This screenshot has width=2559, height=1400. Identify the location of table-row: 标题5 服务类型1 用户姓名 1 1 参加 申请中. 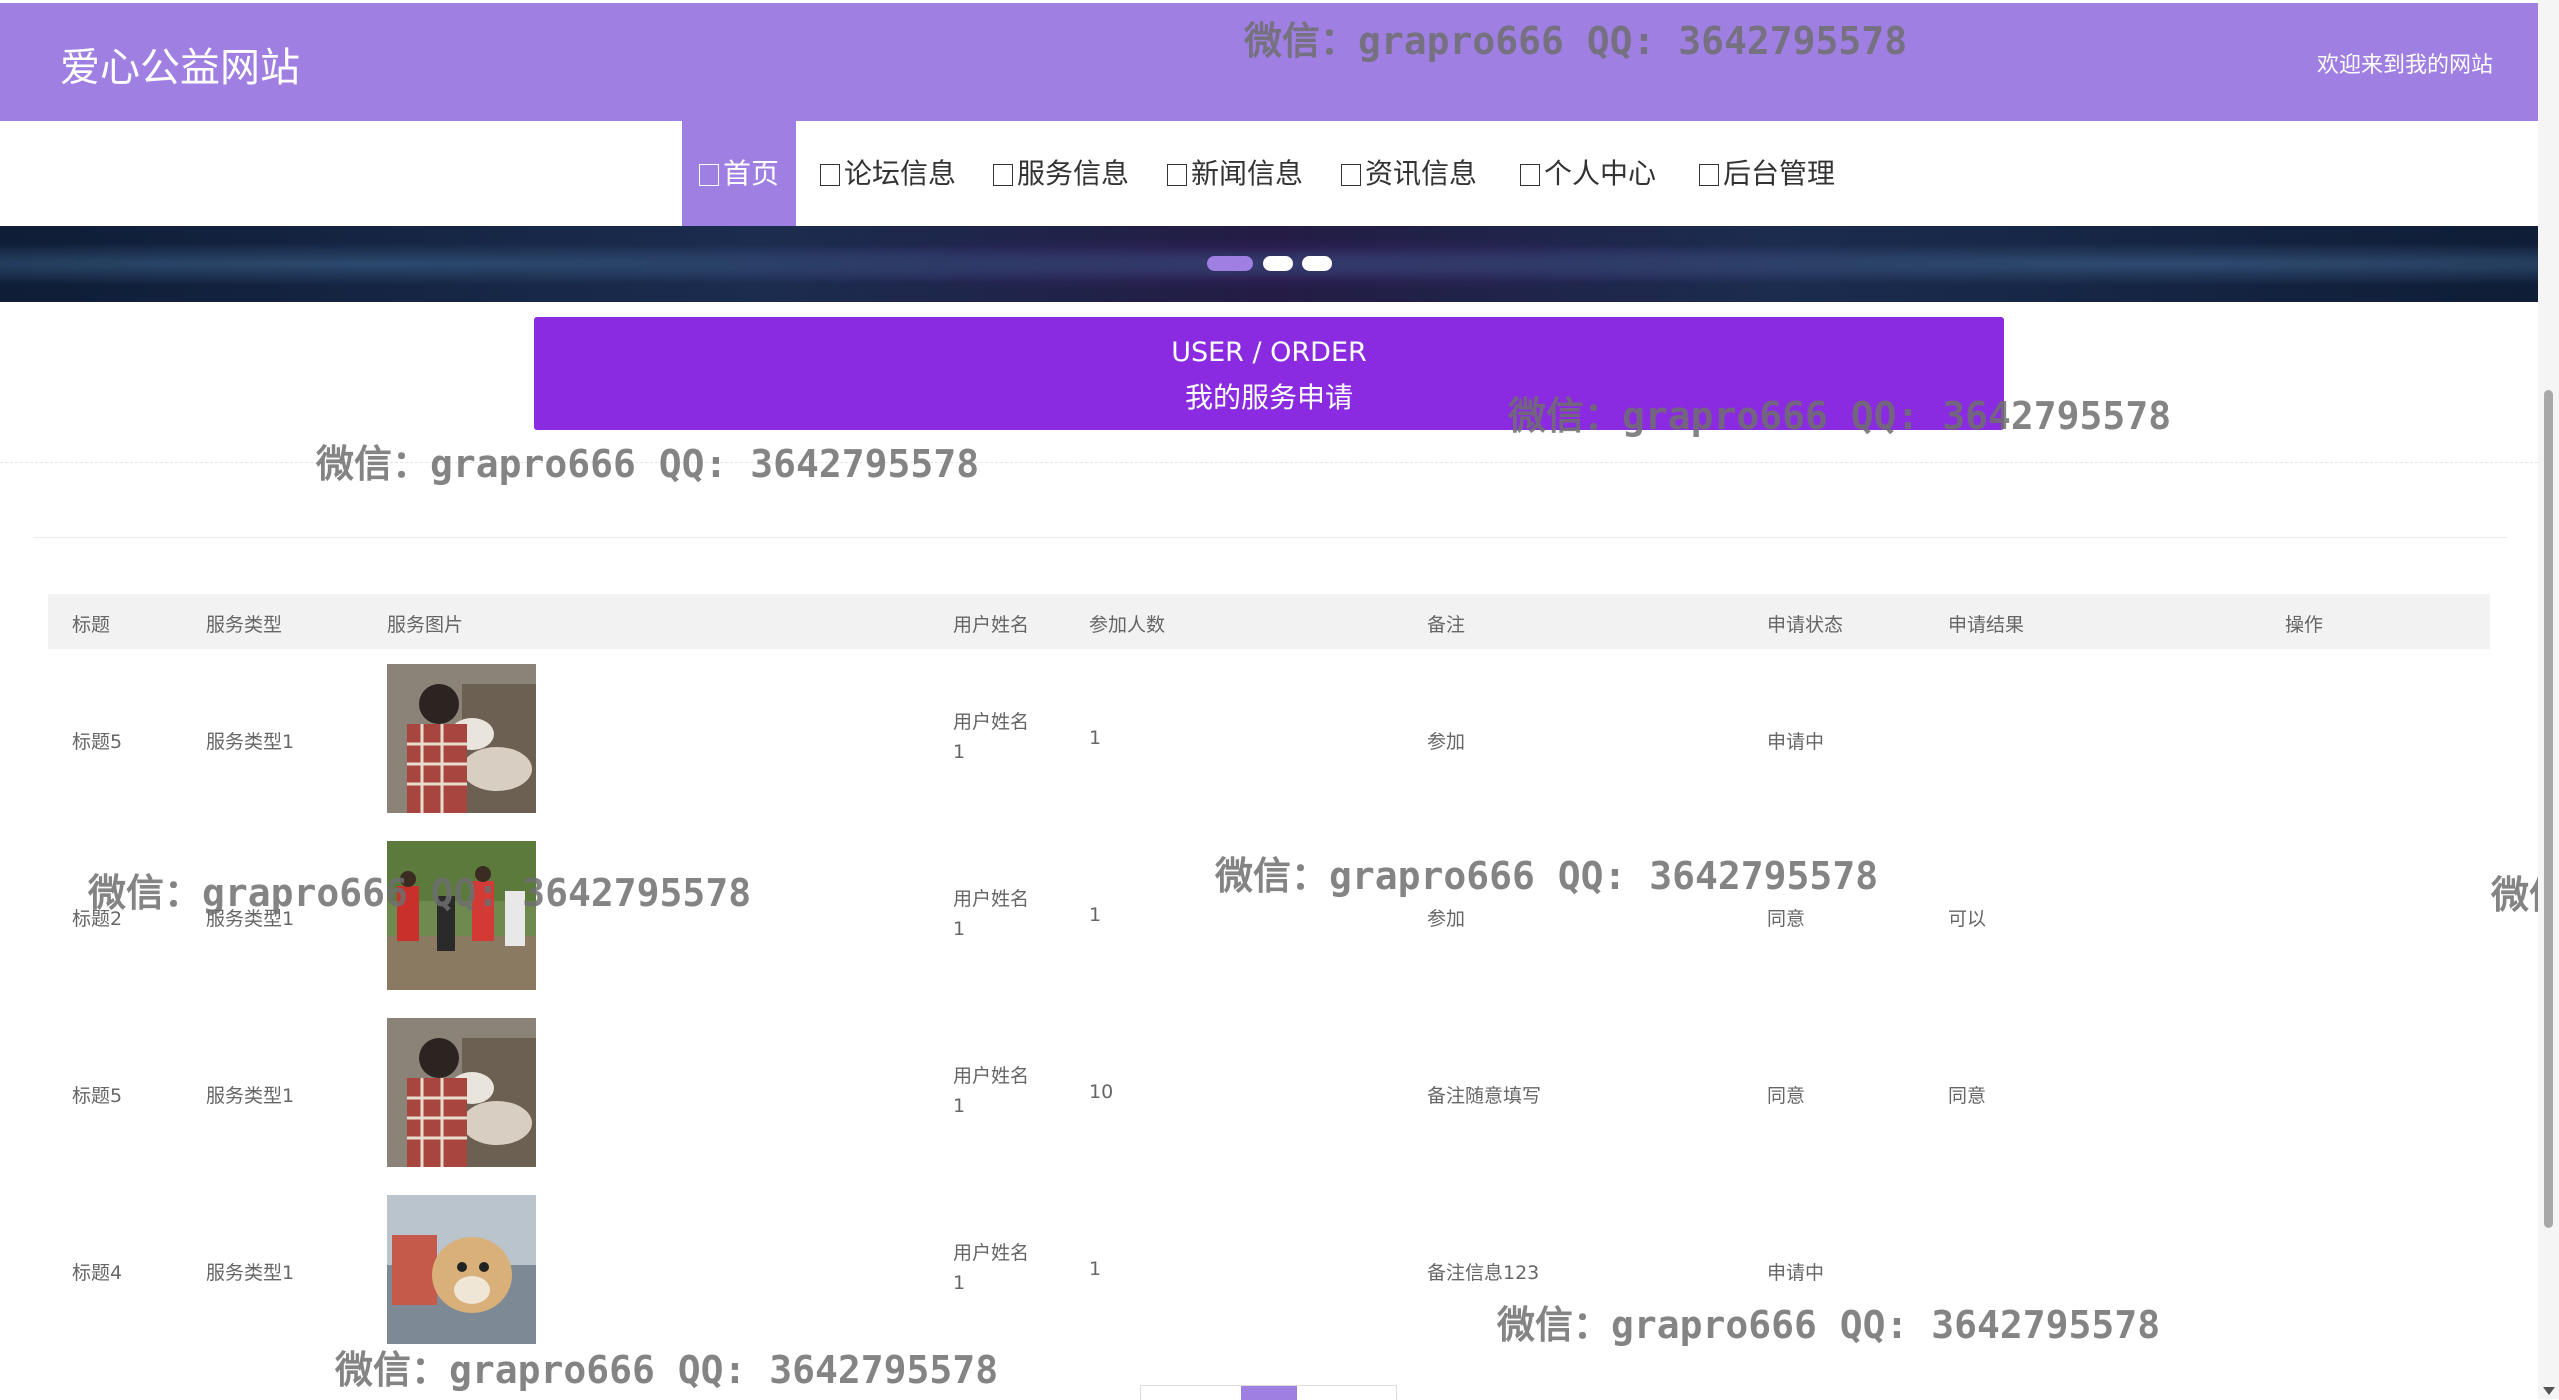
(1269, 738).